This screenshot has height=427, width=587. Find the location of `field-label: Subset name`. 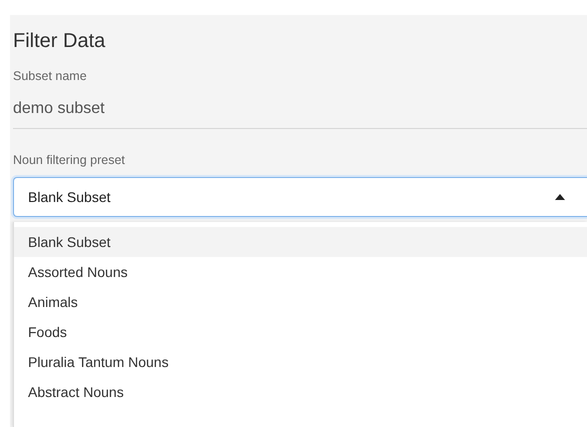

field-label: Subset name is located at coordinates (50, 76).